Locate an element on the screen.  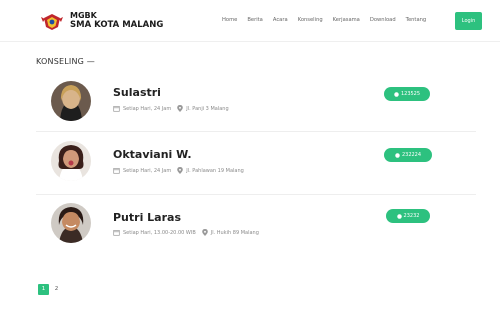
whatsapp-button: 23232 is located at coordinates (408, 216).